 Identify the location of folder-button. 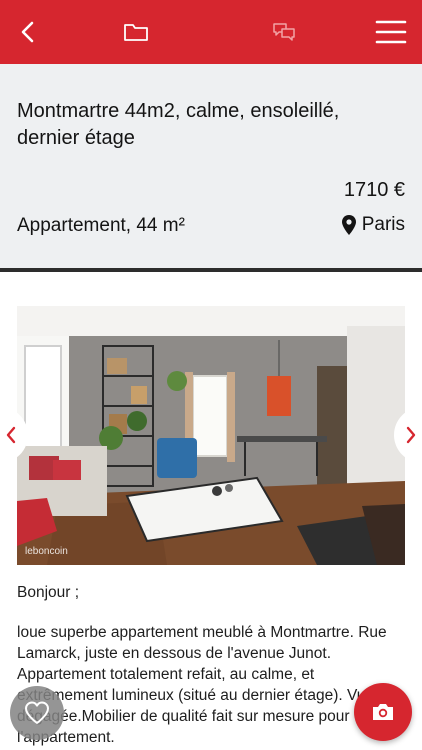
(136, 32).